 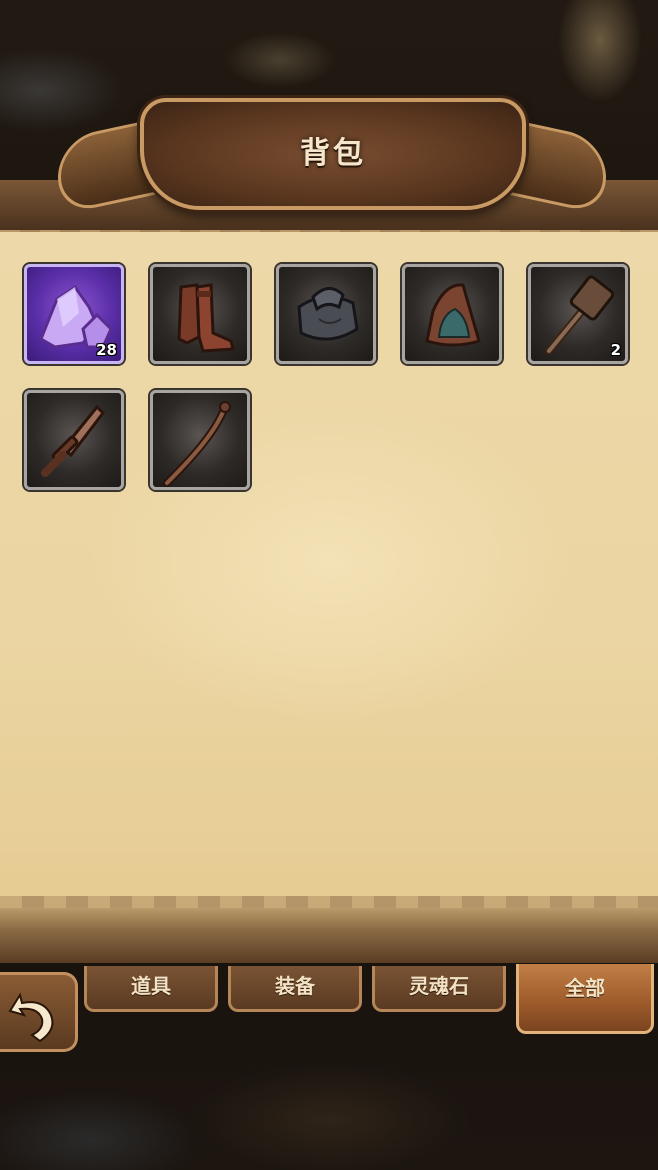 I want to click on inventory-slot-hood, so click(x=452, y=314).